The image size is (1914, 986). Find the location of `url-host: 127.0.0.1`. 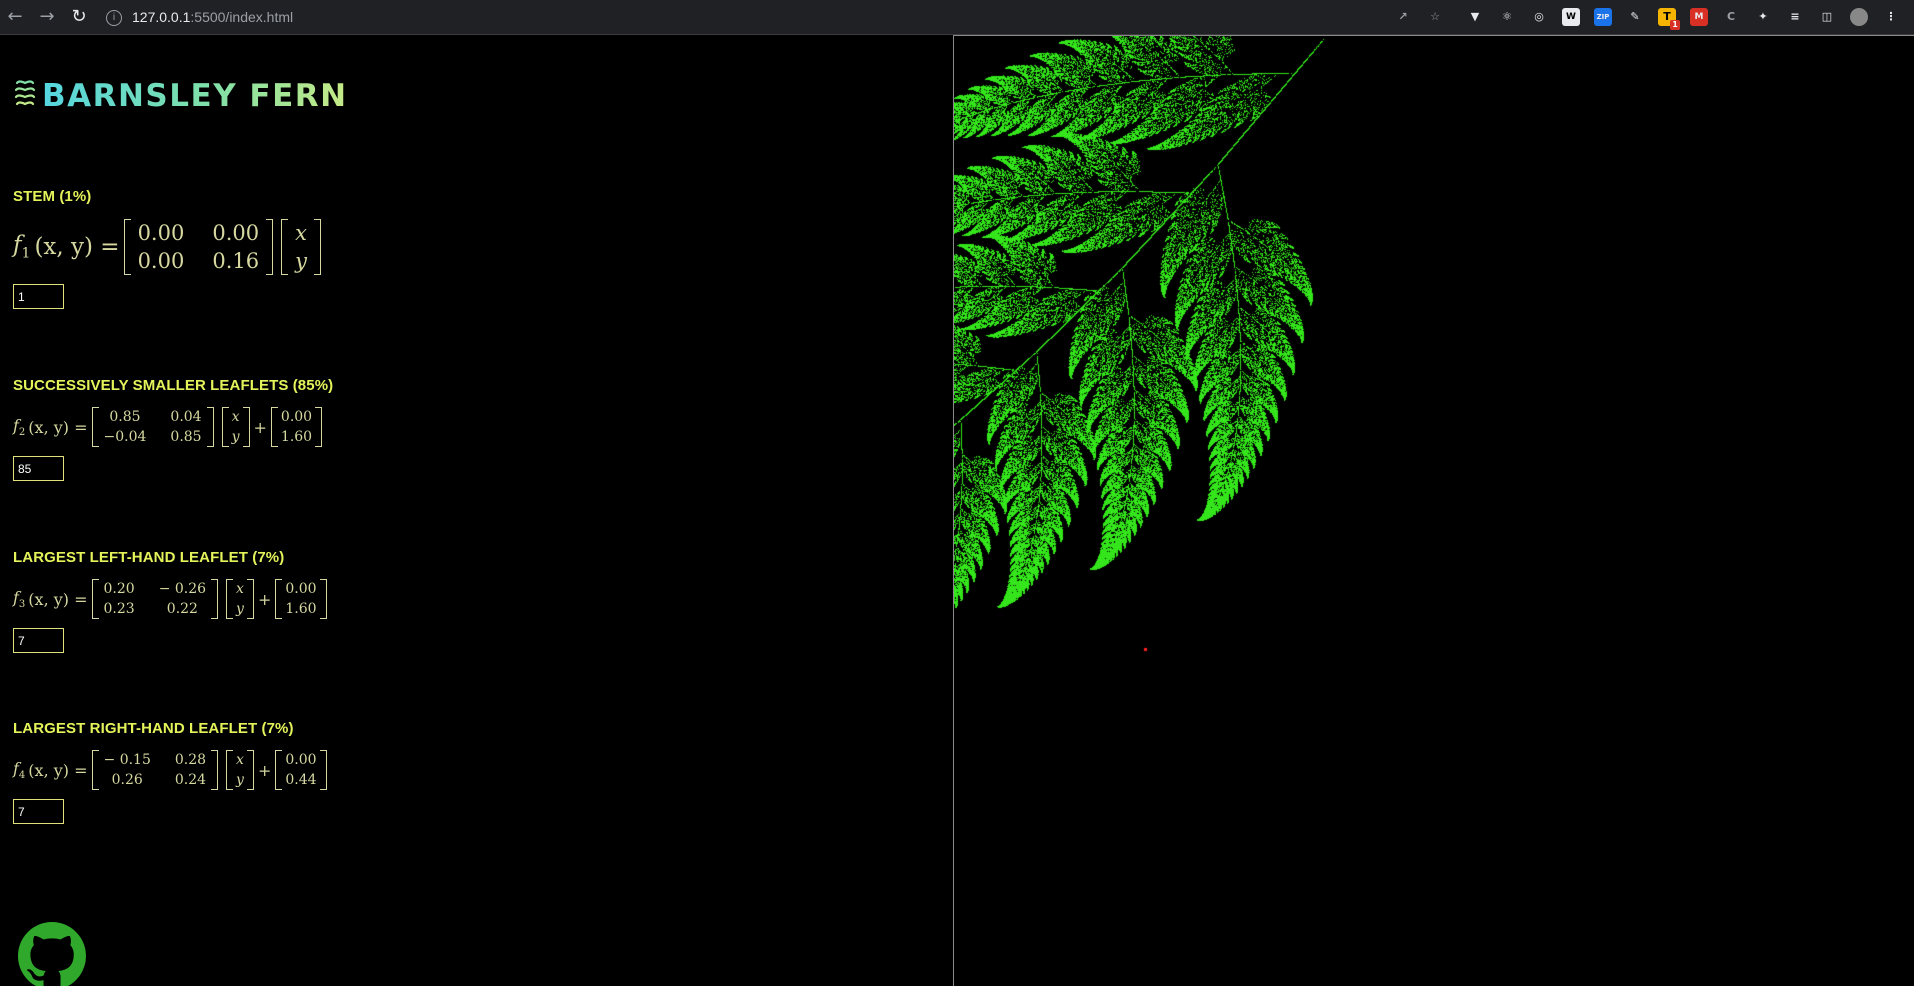

url-host: 127.0.0.1 is located at coordinates (161, 17).